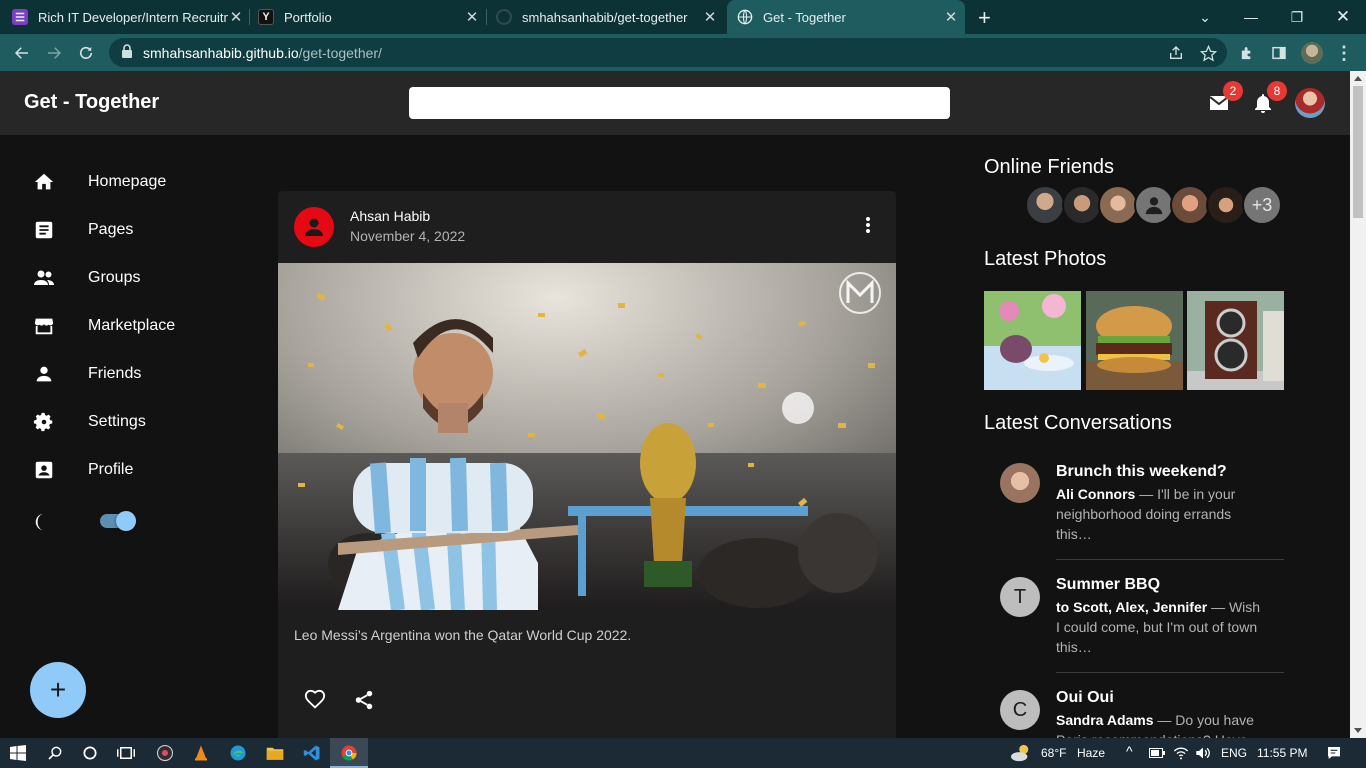 The width and height of the screenshot is (1366, 768). What do you see at coordinates (58, 690) in the screenshot?
I see `add-post-button: +` at bounding box center [58, 690].